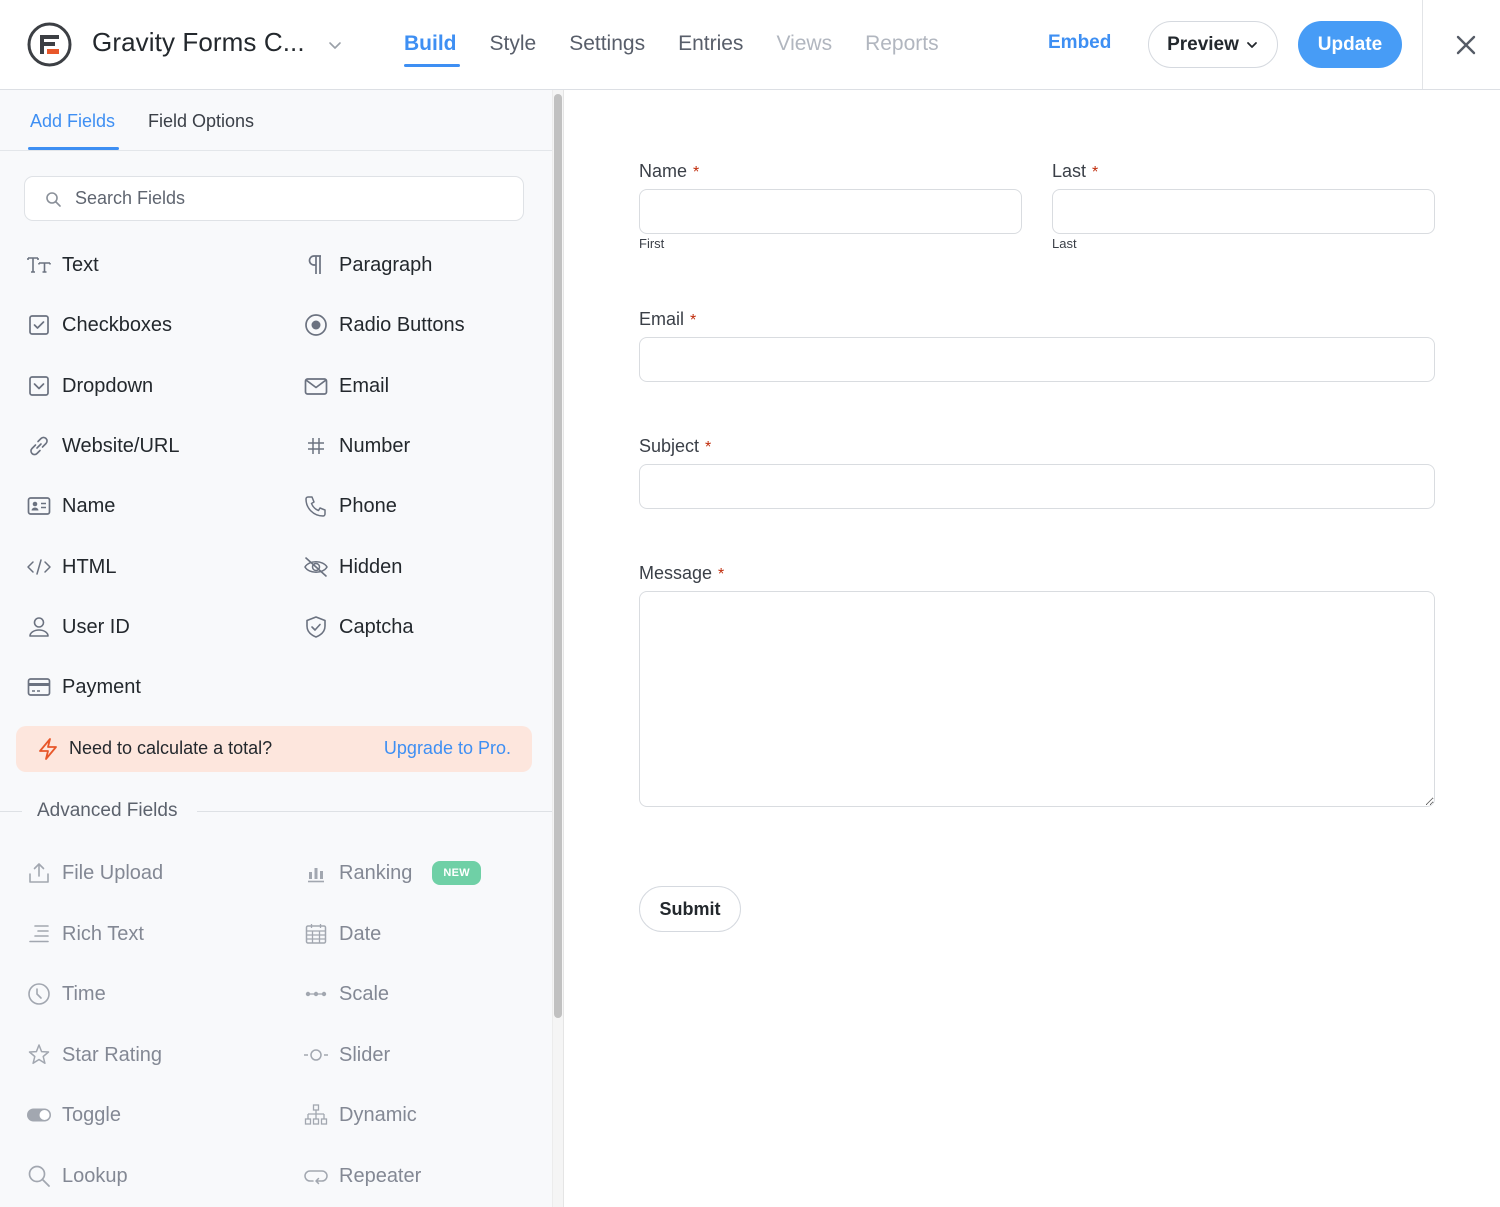  Describe the element at coordinates (276, 120) in the screenshot. I see `sidebar-tabs: Add Fields Field Options` at that location.